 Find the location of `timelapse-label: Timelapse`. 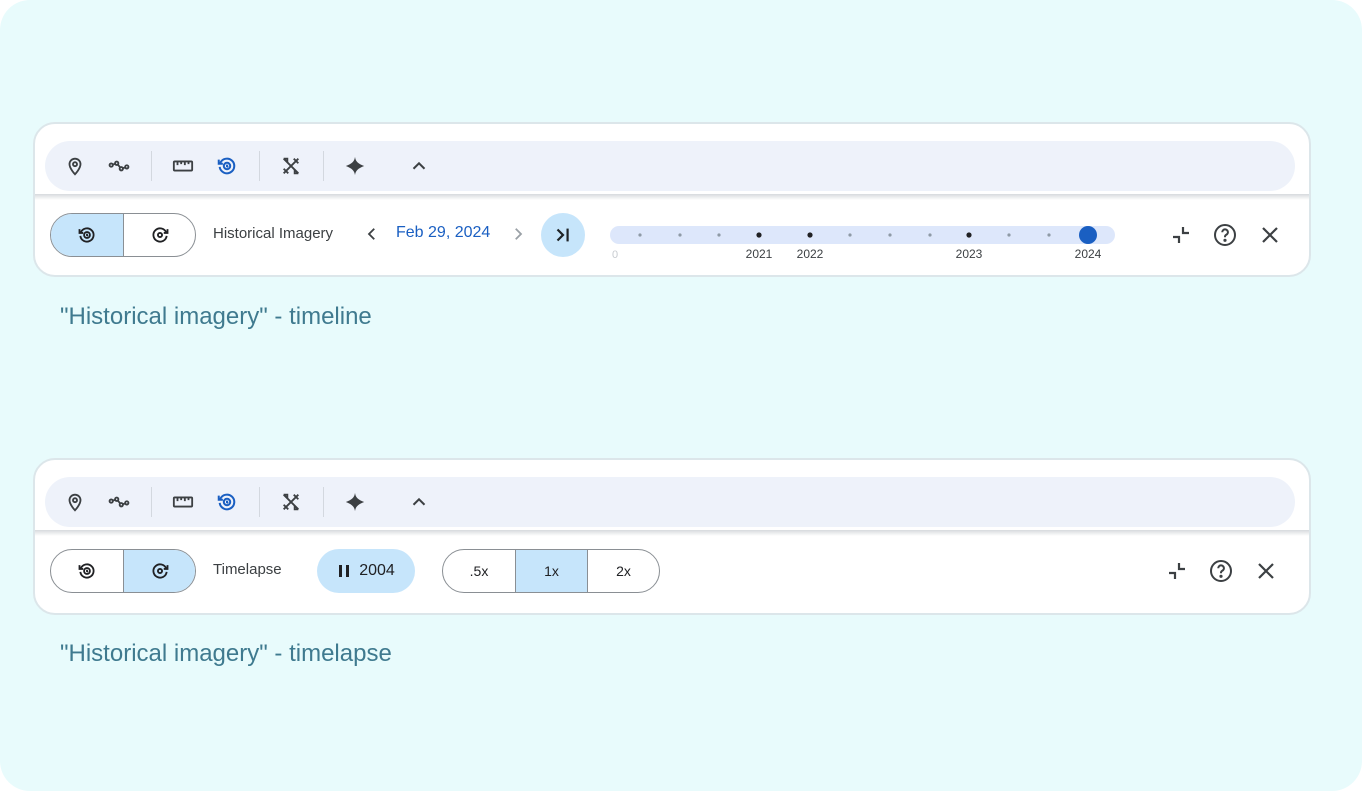

timelapse-label: Timelapse is located at coordinates (247, 569).